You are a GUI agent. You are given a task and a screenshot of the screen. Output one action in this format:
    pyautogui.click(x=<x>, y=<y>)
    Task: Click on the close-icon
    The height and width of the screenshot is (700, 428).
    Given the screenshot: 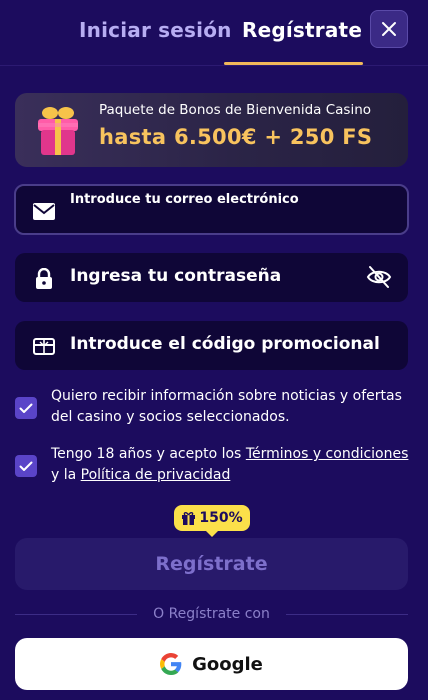 What is the action you would take?
    pyautogui.click(x=389, y=29)
    